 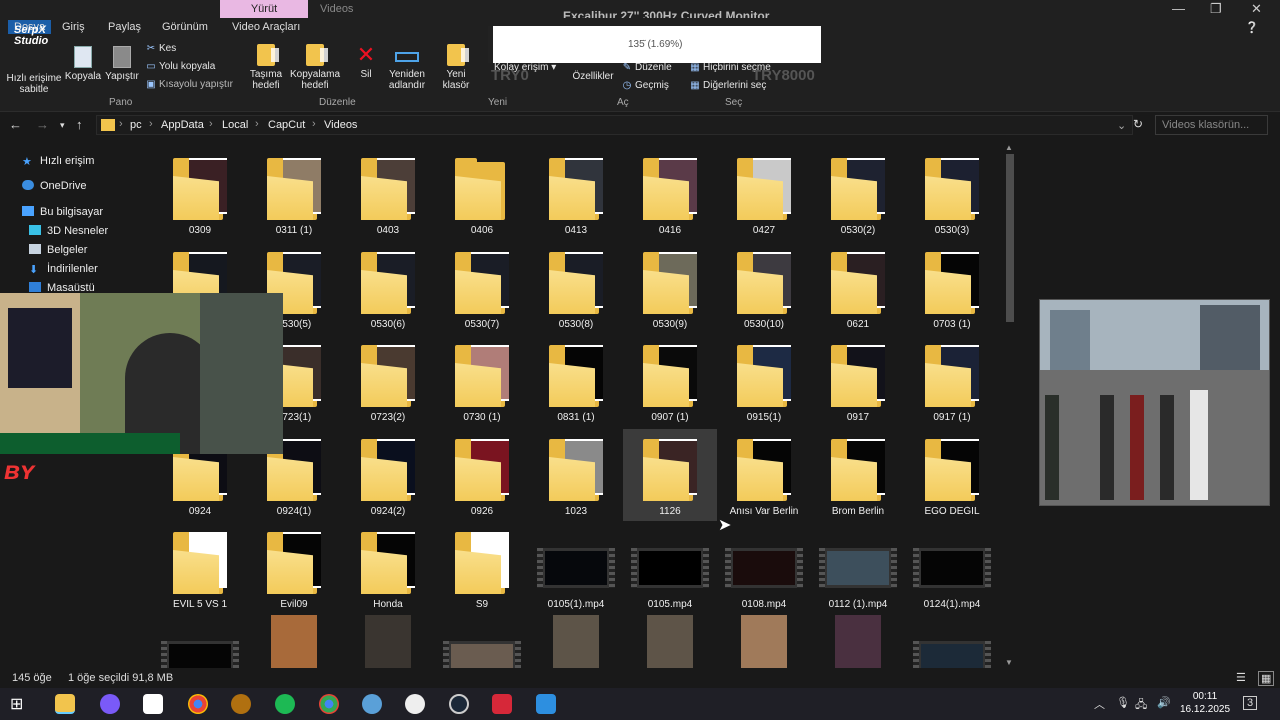 I want to click on folder-item: 0413, so click(x=576, y=194).